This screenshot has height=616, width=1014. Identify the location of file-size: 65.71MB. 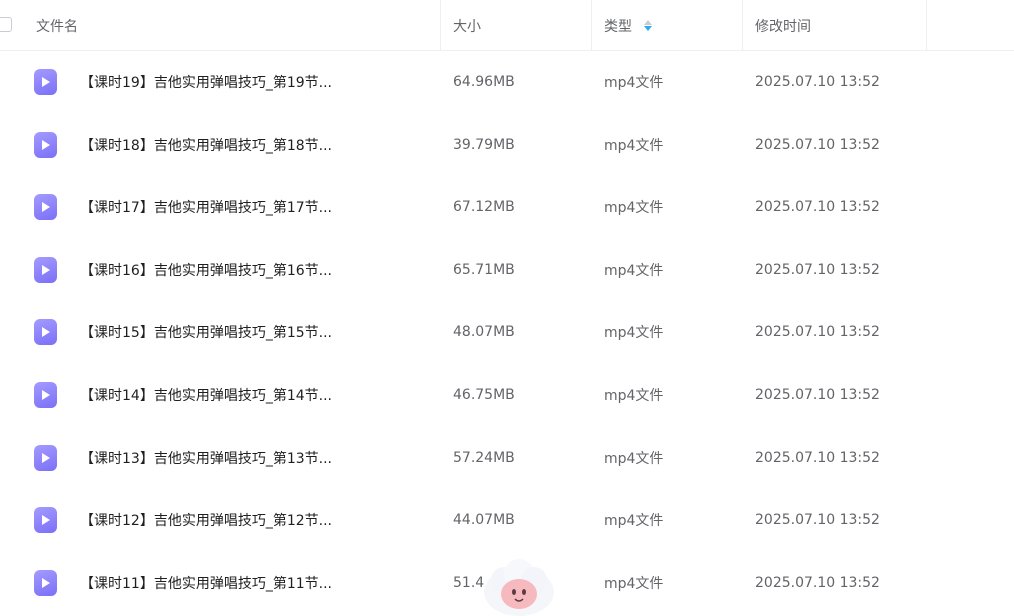
(484, 269).